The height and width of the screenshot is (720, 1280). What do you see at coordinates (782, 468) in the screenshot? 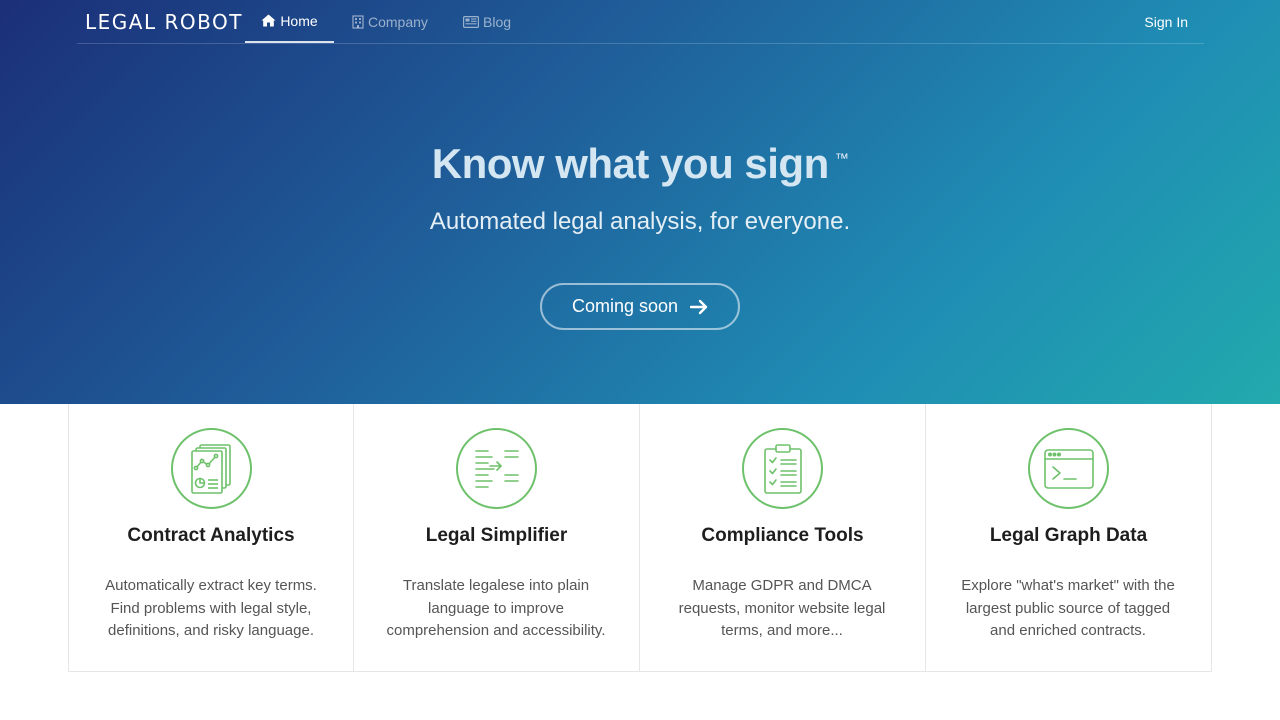
I see `clipboard-checklist-icon` at bounding box center [782, 468].